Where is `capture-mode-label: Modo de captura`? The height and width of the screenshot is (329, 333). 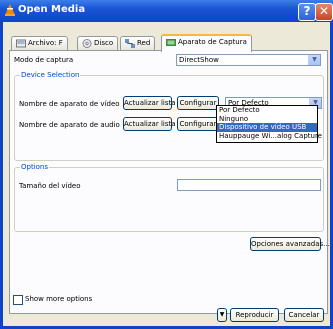 capture-mode-label: Modo de captura is located at coordinates (44, 60).